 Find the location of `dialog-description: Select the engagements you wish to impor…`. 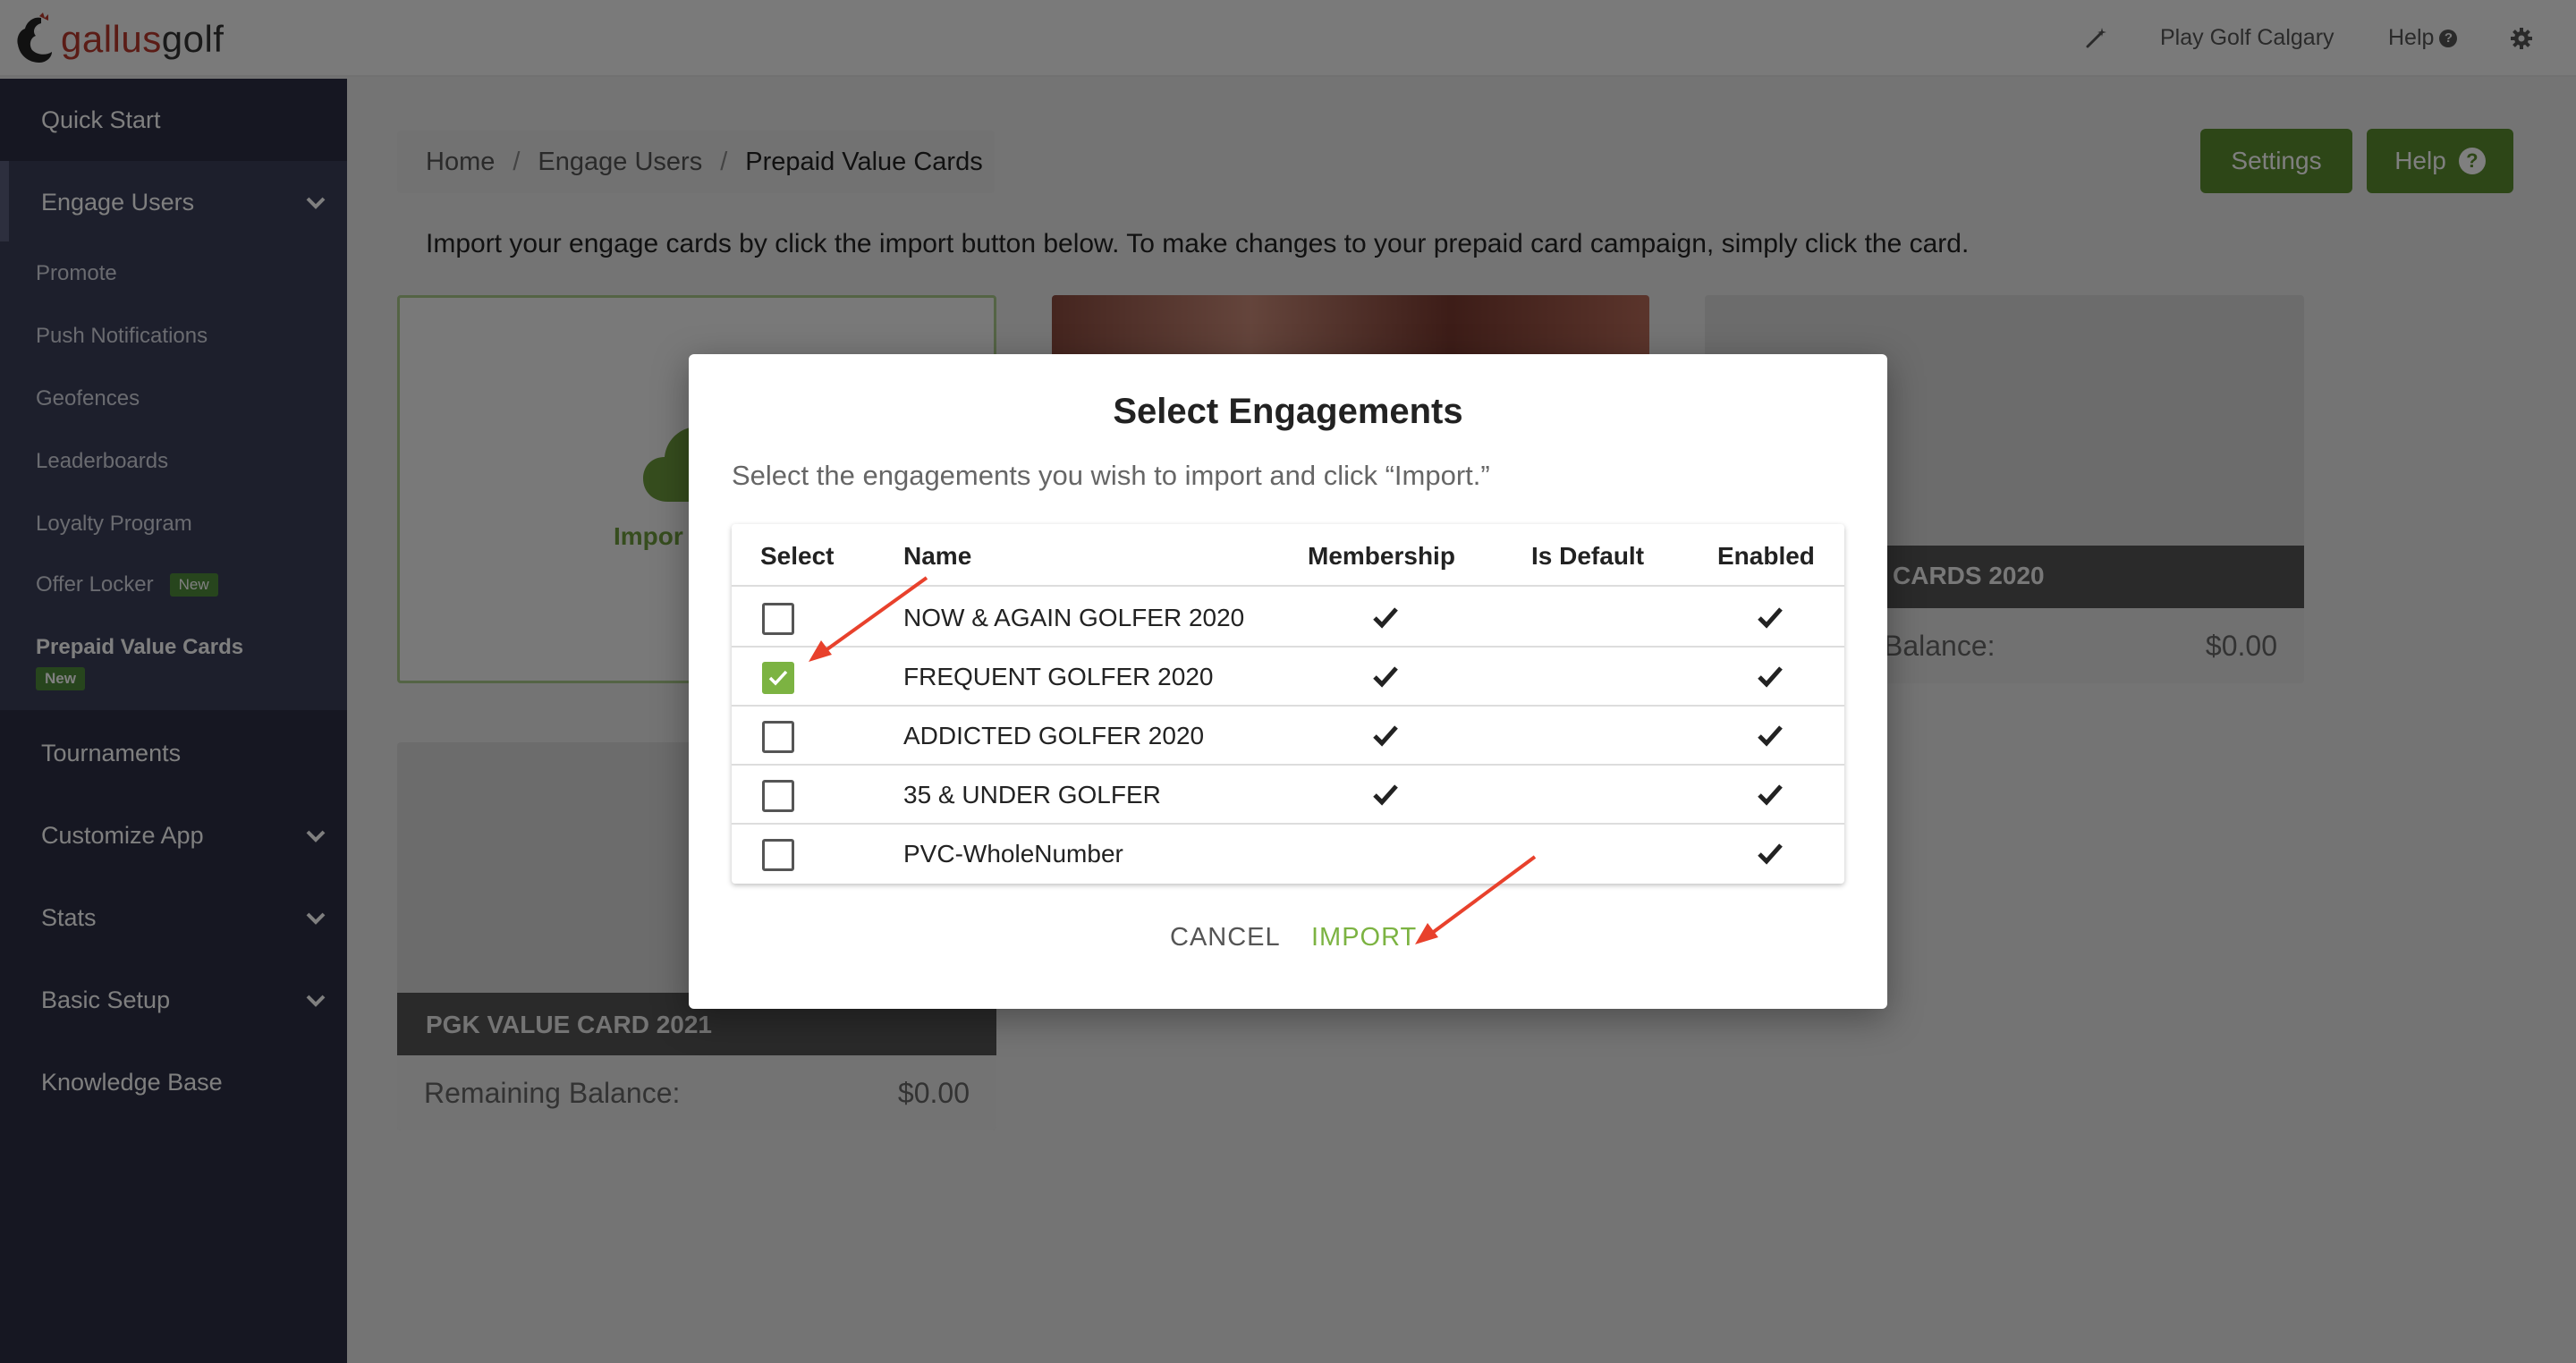

dialog-description: Select the engagements you wish to impor… is located at coordinates (1111, 475).